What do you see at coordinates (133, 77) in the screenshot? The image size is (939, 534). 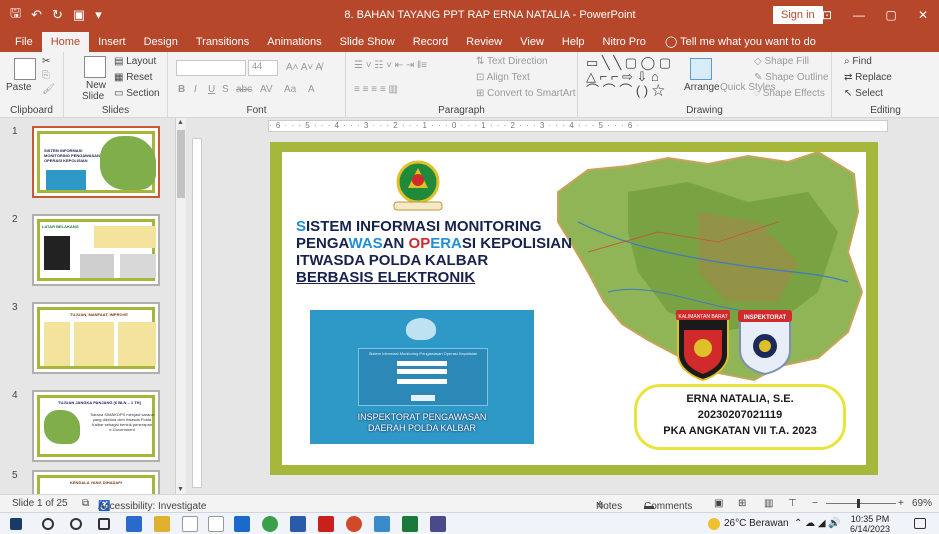 I see `reset-button: ▦ Reset` at bounding box center [133, 77].